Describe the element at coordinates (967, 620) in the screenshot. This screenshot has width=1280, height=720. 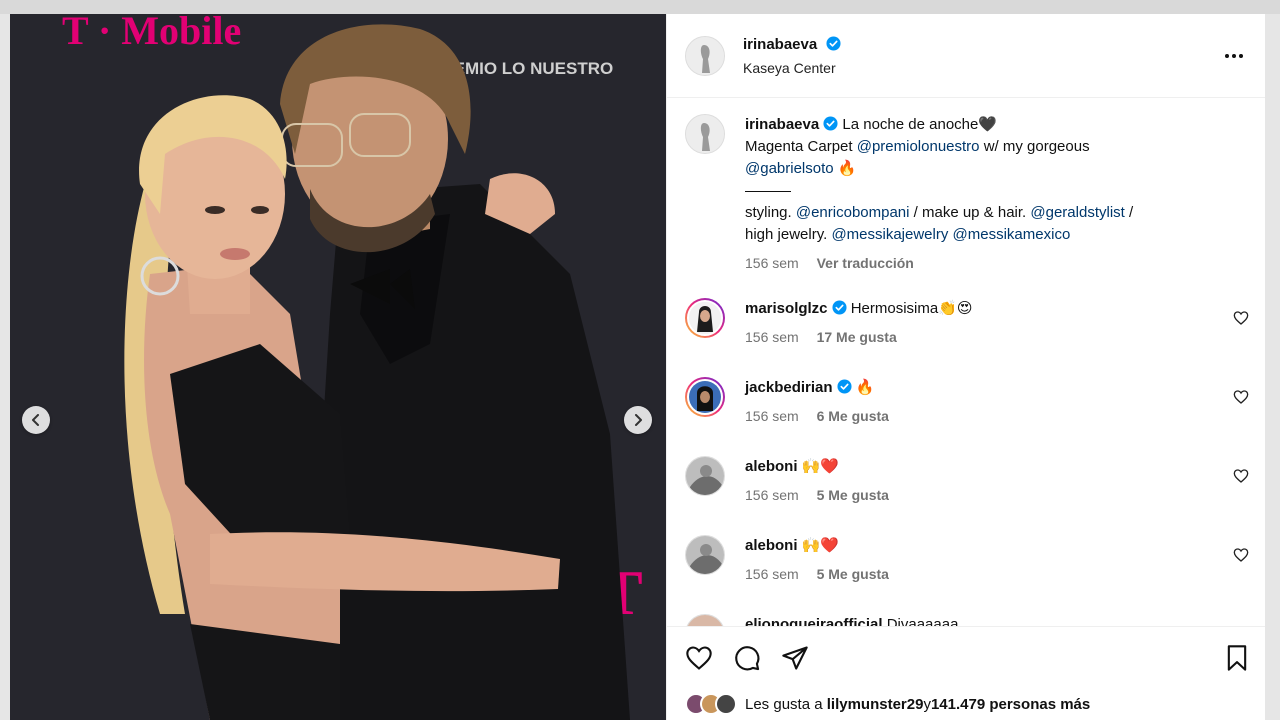
I see `comment-item: elionogueiraofficial Divaaaaaa` at that location.